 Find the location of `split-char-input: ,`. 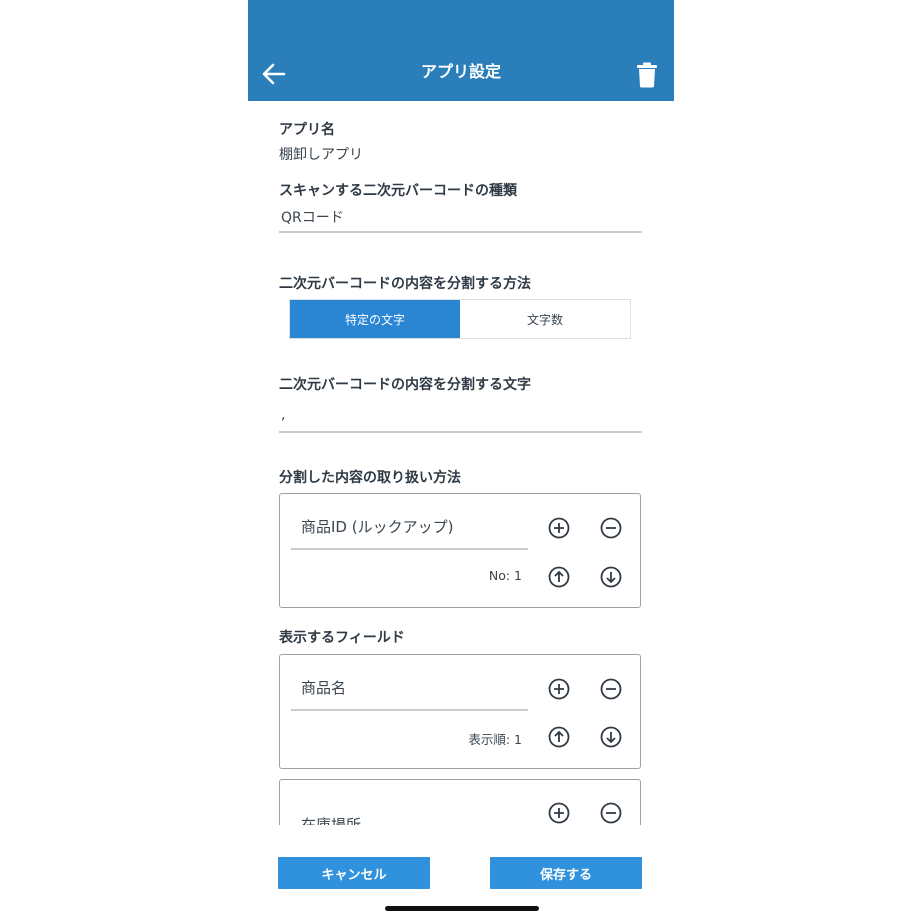

split-char-input: , is located at coordinates (460, 417).